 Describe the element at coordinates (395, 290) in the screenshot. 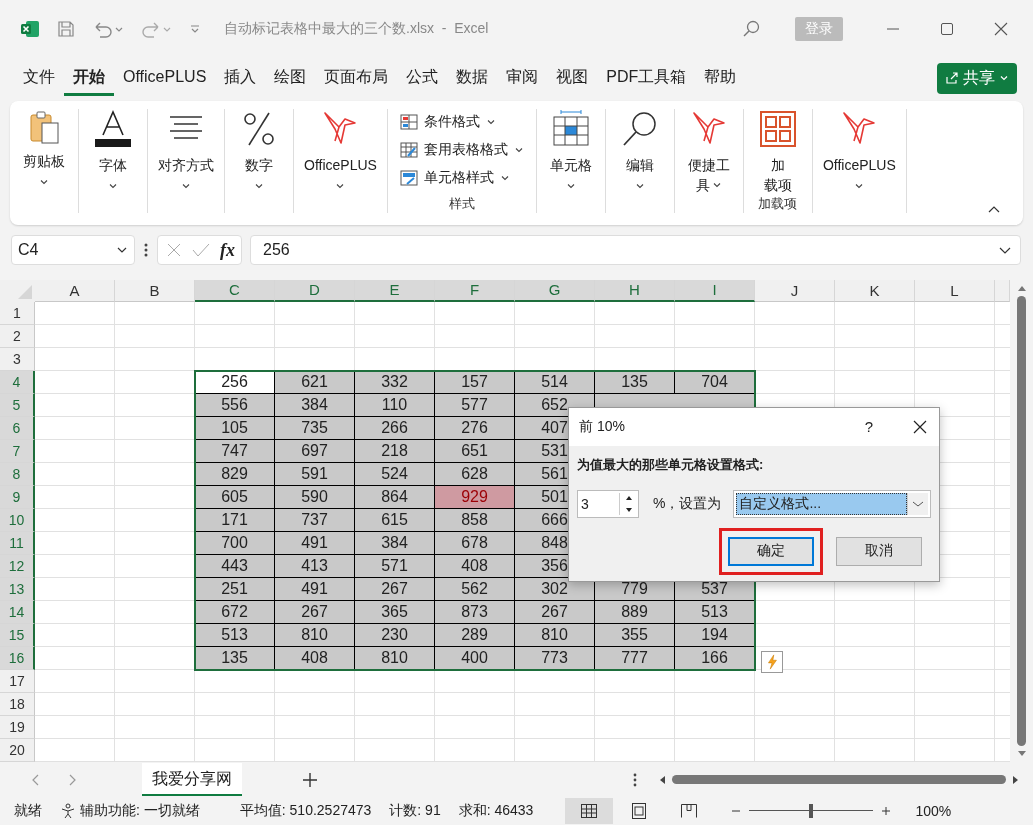

I see `column-header: E` at that location.